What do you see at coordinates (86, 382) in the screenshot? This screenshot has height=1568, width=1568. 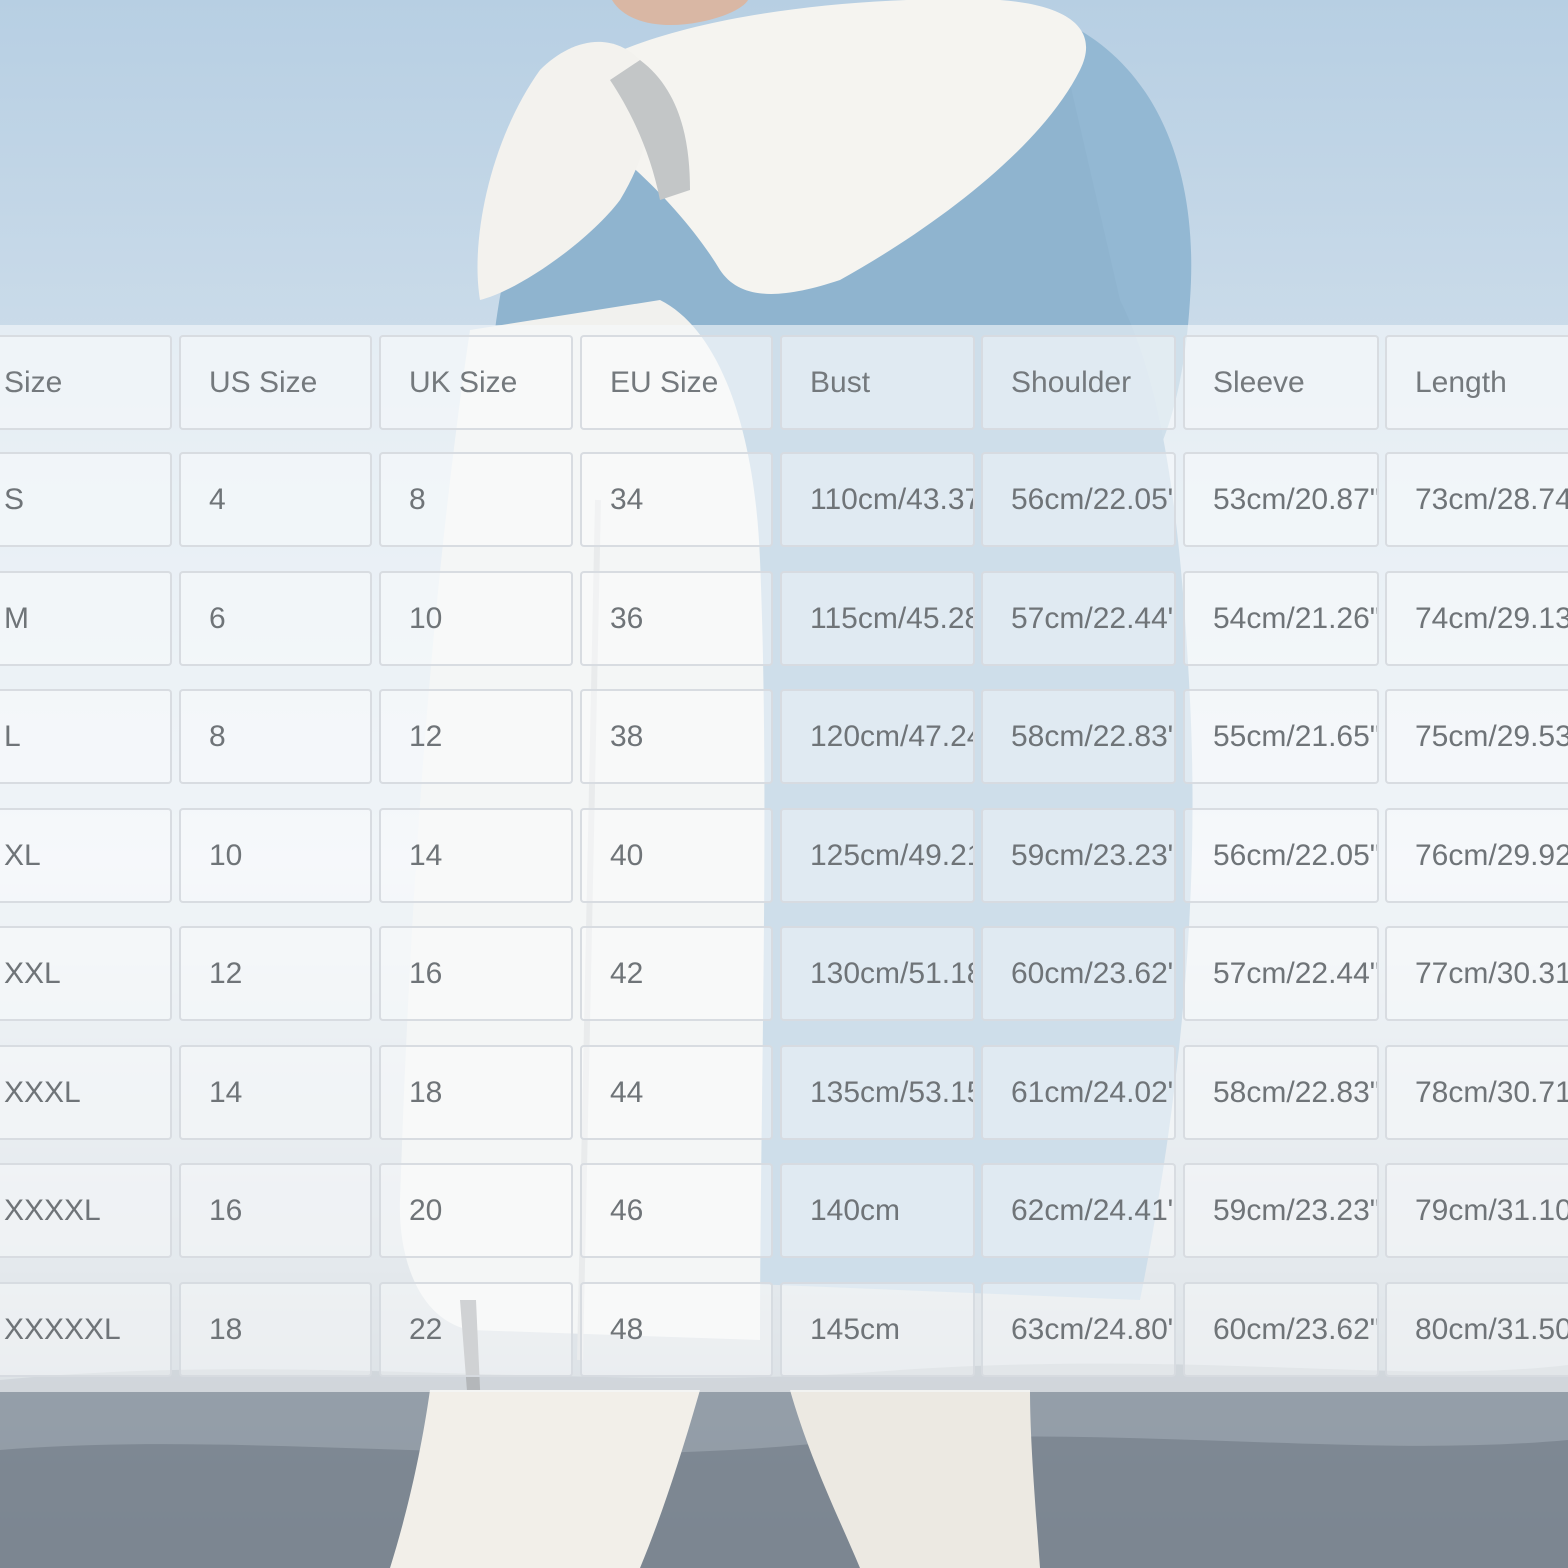 I see `table-header-cell: Size` at bounding box center [86, 382].